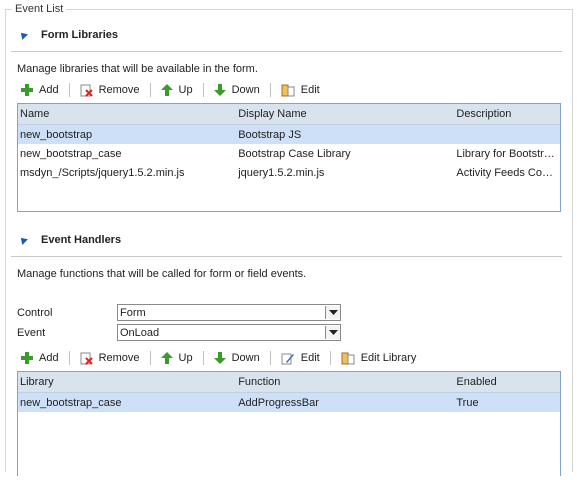  I want to click on cell-name: new_bootstrap, so click(56, 134).